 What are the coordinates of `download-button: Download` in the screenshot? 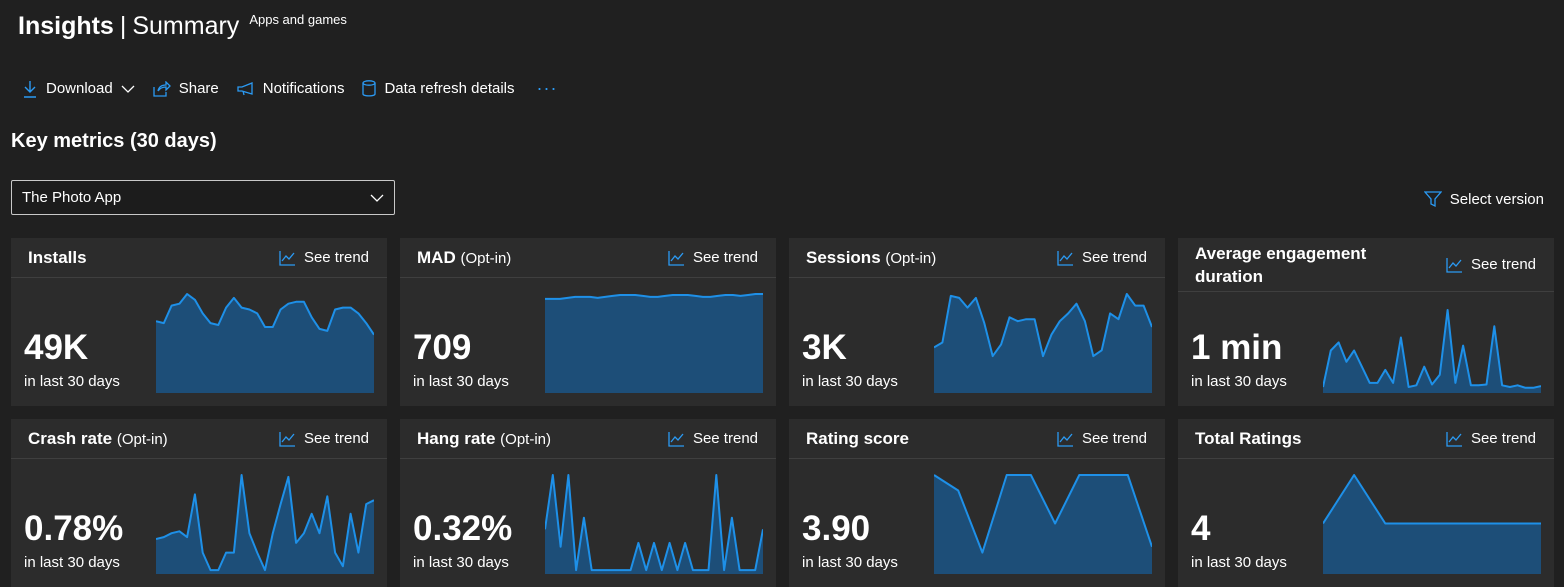 It's located at (78, 89).